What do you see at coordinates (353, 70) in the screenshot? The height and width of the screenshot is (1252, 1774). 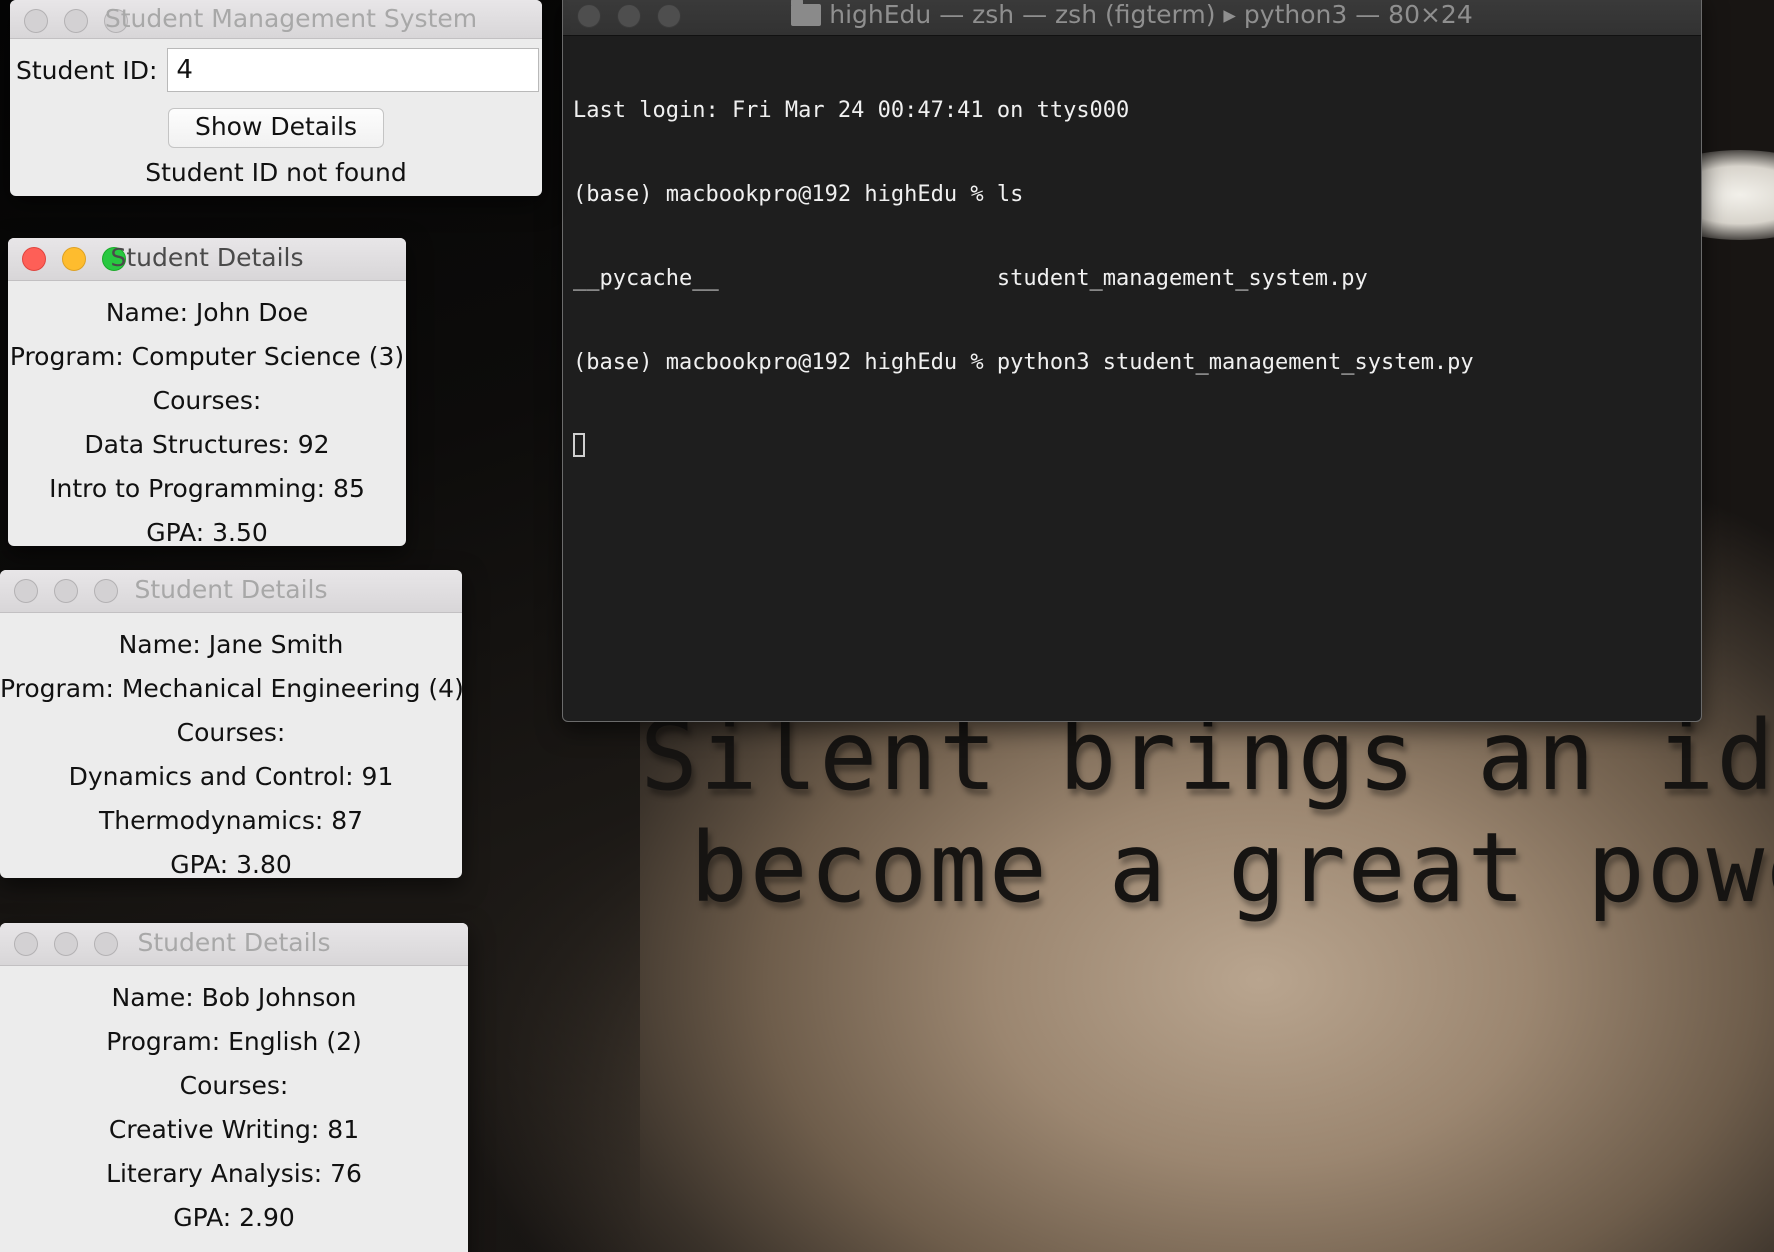 I see `student-id-input: 4` at bounding box center [353, 70].